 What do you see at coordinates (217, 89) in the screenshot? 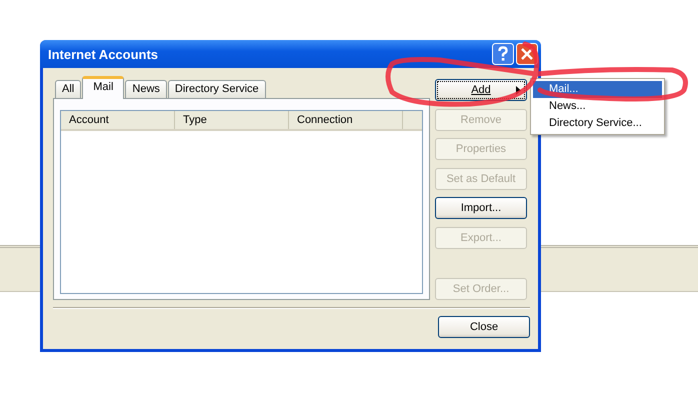
I see `tab: Directory Service` at bounding box center [217, 89].